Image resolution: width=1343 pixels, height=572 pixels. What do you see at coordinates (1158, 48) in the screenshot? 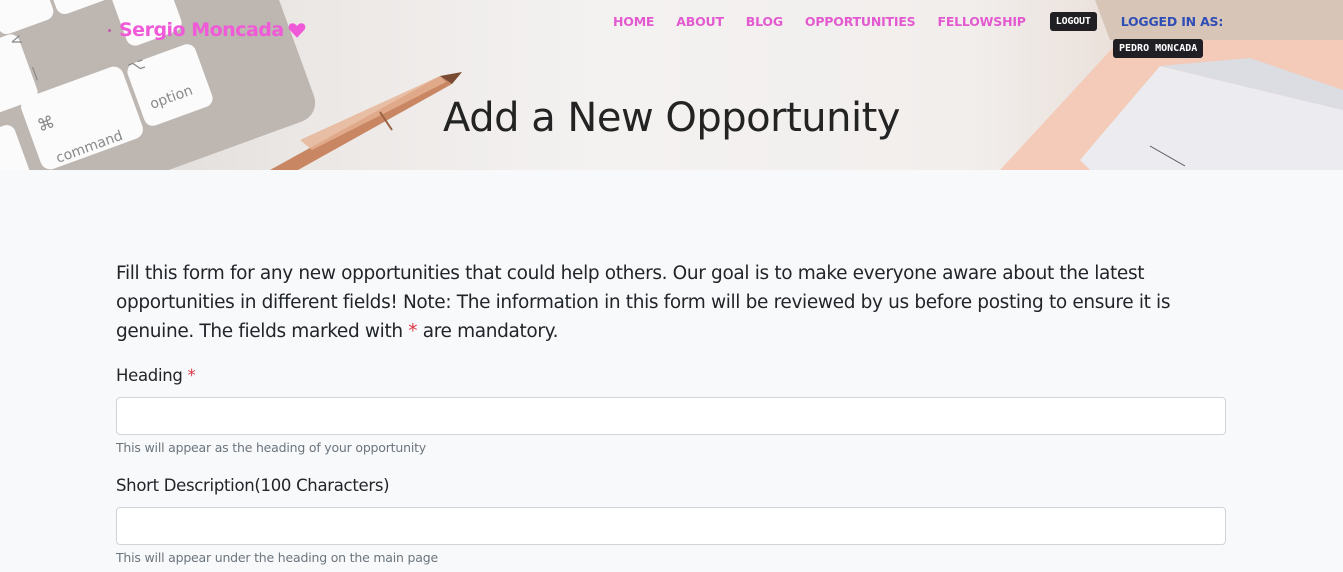
I see `username-badge: PEDRO MONCADA` at bounding box center [1158, 48].